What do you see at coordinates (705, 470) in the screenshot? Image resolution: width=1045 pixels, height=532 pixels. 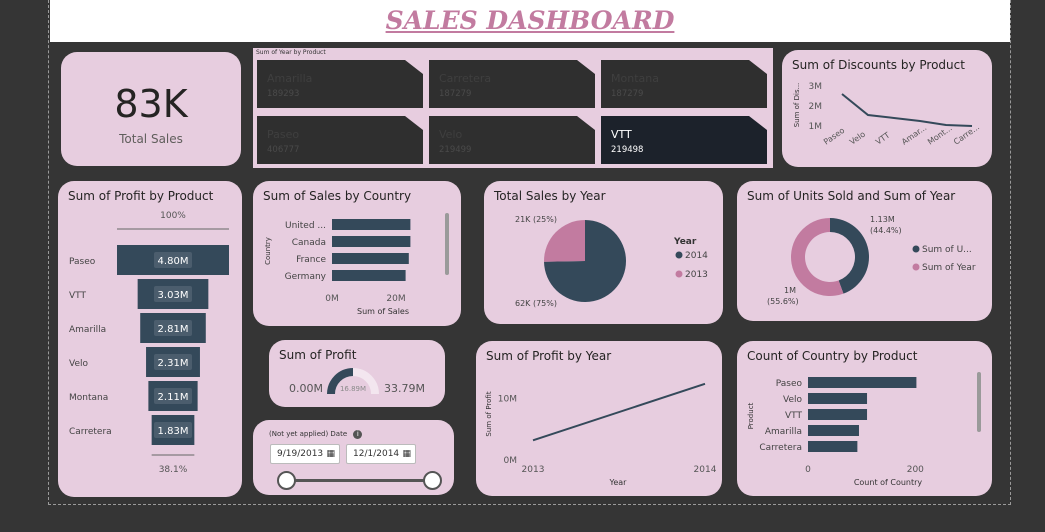 I see `x-tick-label: 2014` at bounding box center [705, 470].